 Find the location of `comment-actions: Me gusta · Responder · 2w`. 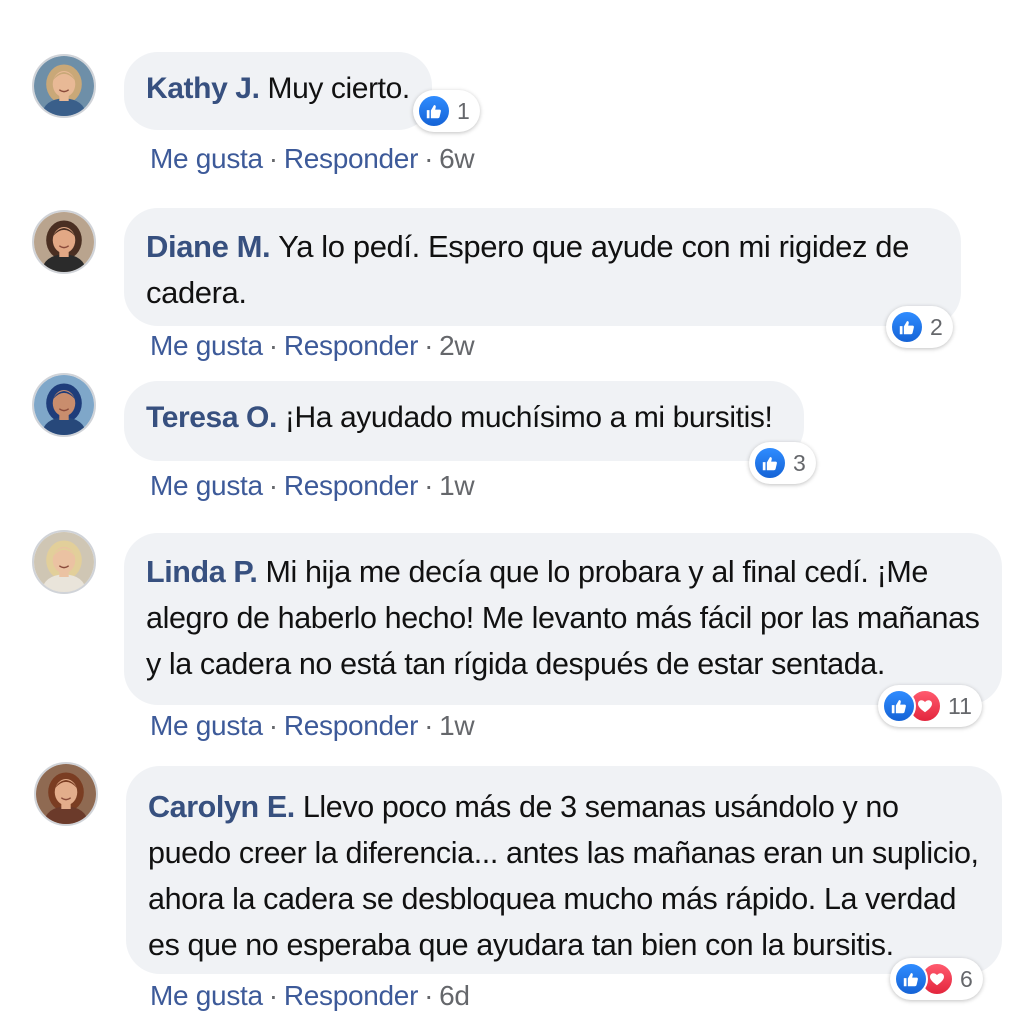

comment-actions: Me gusta · Responder · 2w is located at coordinates (312, 346).